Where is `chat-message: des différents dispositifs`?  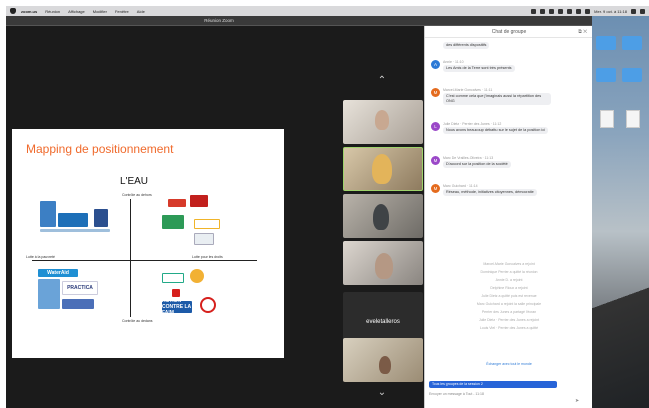
chat-message: des différents dispositifs is located at coordinates (509, 47).